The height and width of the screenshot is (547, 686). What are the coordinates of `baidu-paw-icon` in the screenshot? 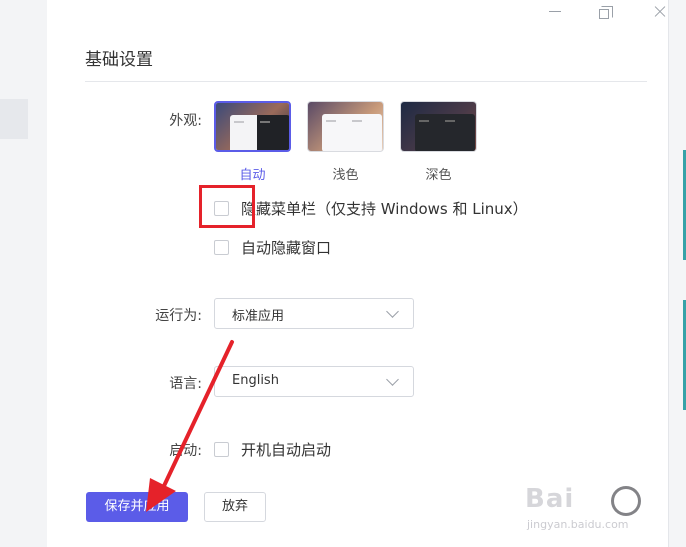 It's located at (626, 501).